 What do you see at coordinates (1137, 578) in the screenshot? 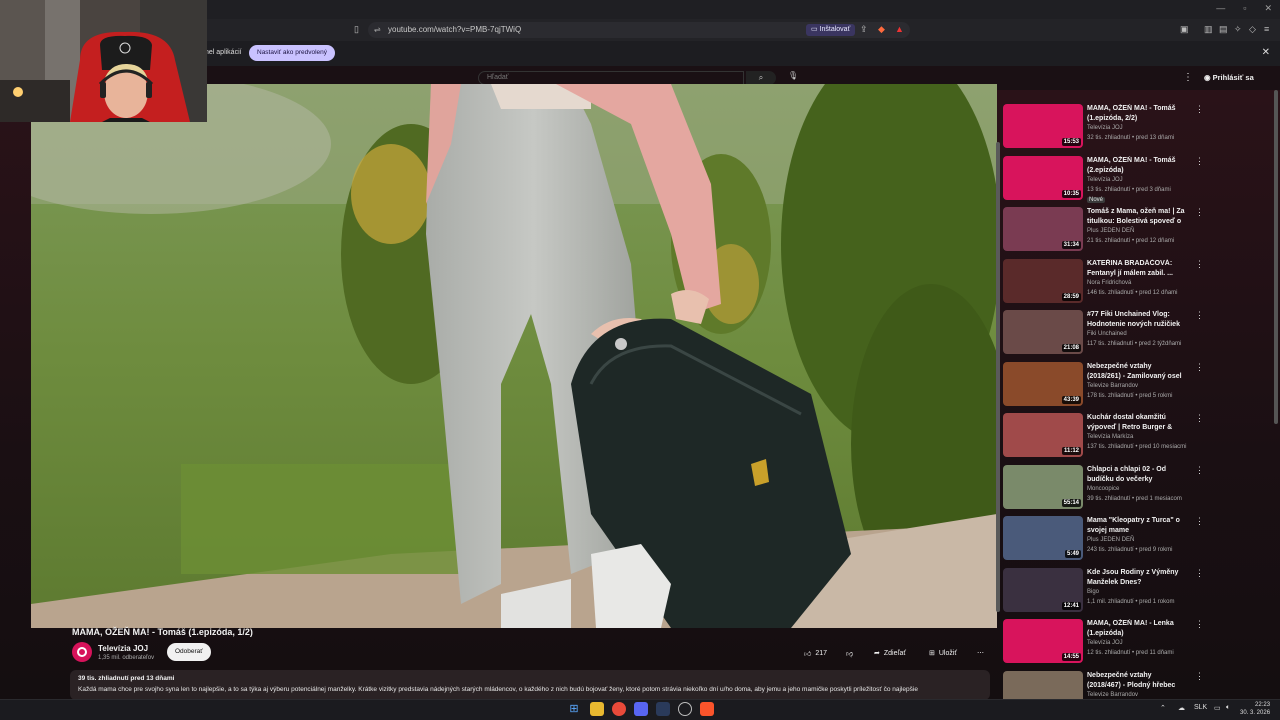
I see `recommendation-title: Kde Jsou Rodiny z Výměny Manželek Dnes?` at bounding box center [1137, 578].